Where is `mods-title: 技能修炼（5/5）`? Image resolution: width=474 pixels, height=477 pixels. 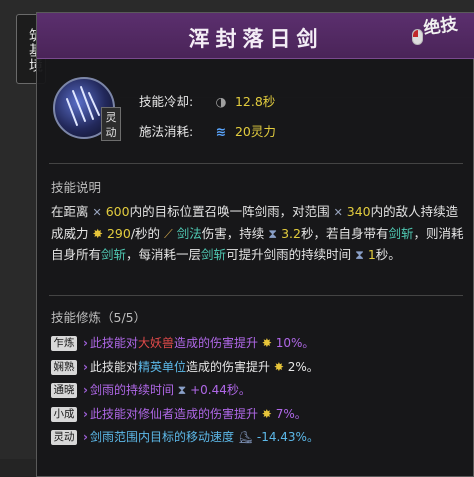
mods-title: 技能修炼（5/5） is located at coordinates (99, 317).